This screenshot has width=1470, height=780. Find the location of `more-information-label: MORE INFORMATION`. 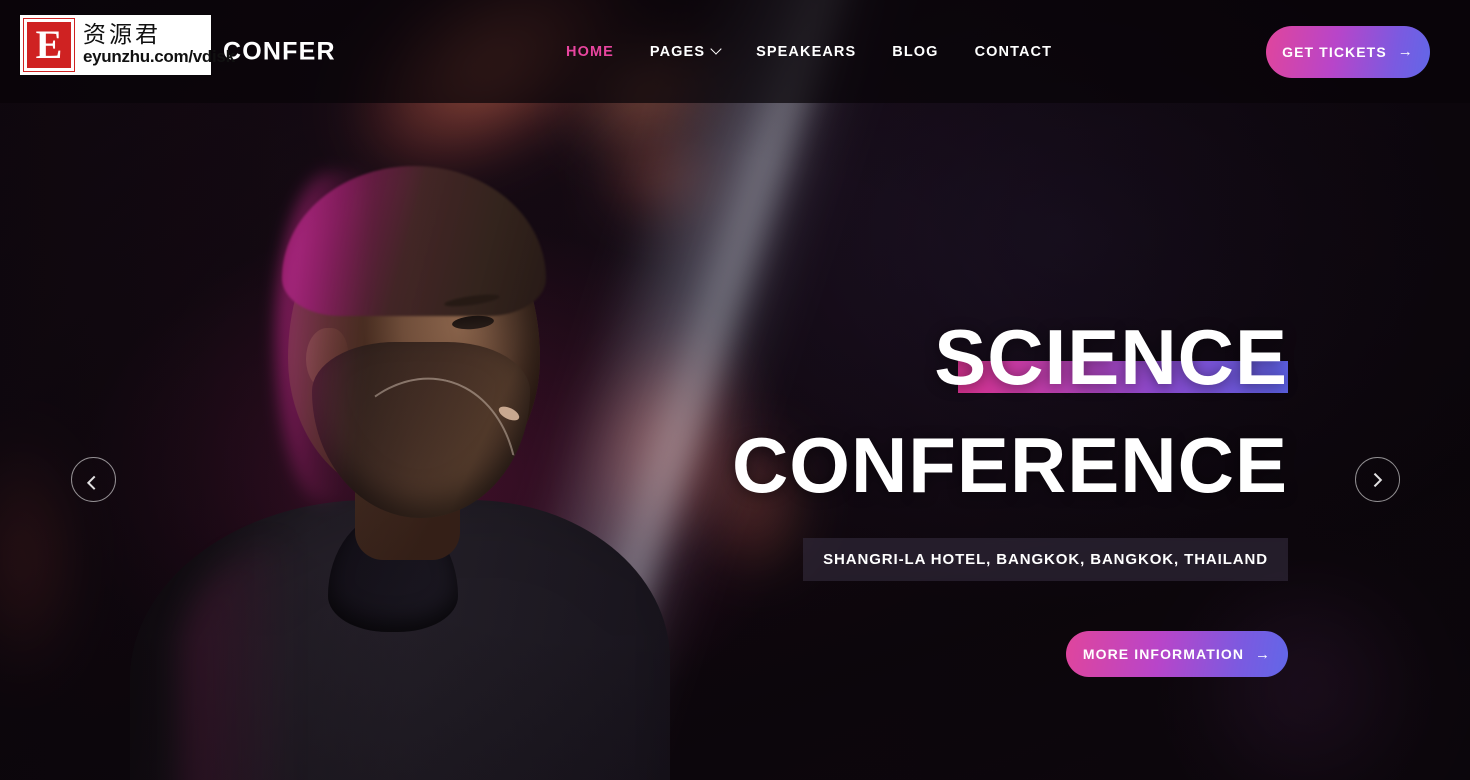

more-information-label: MORE INFORMATION is located at coordinates (1163, 654).